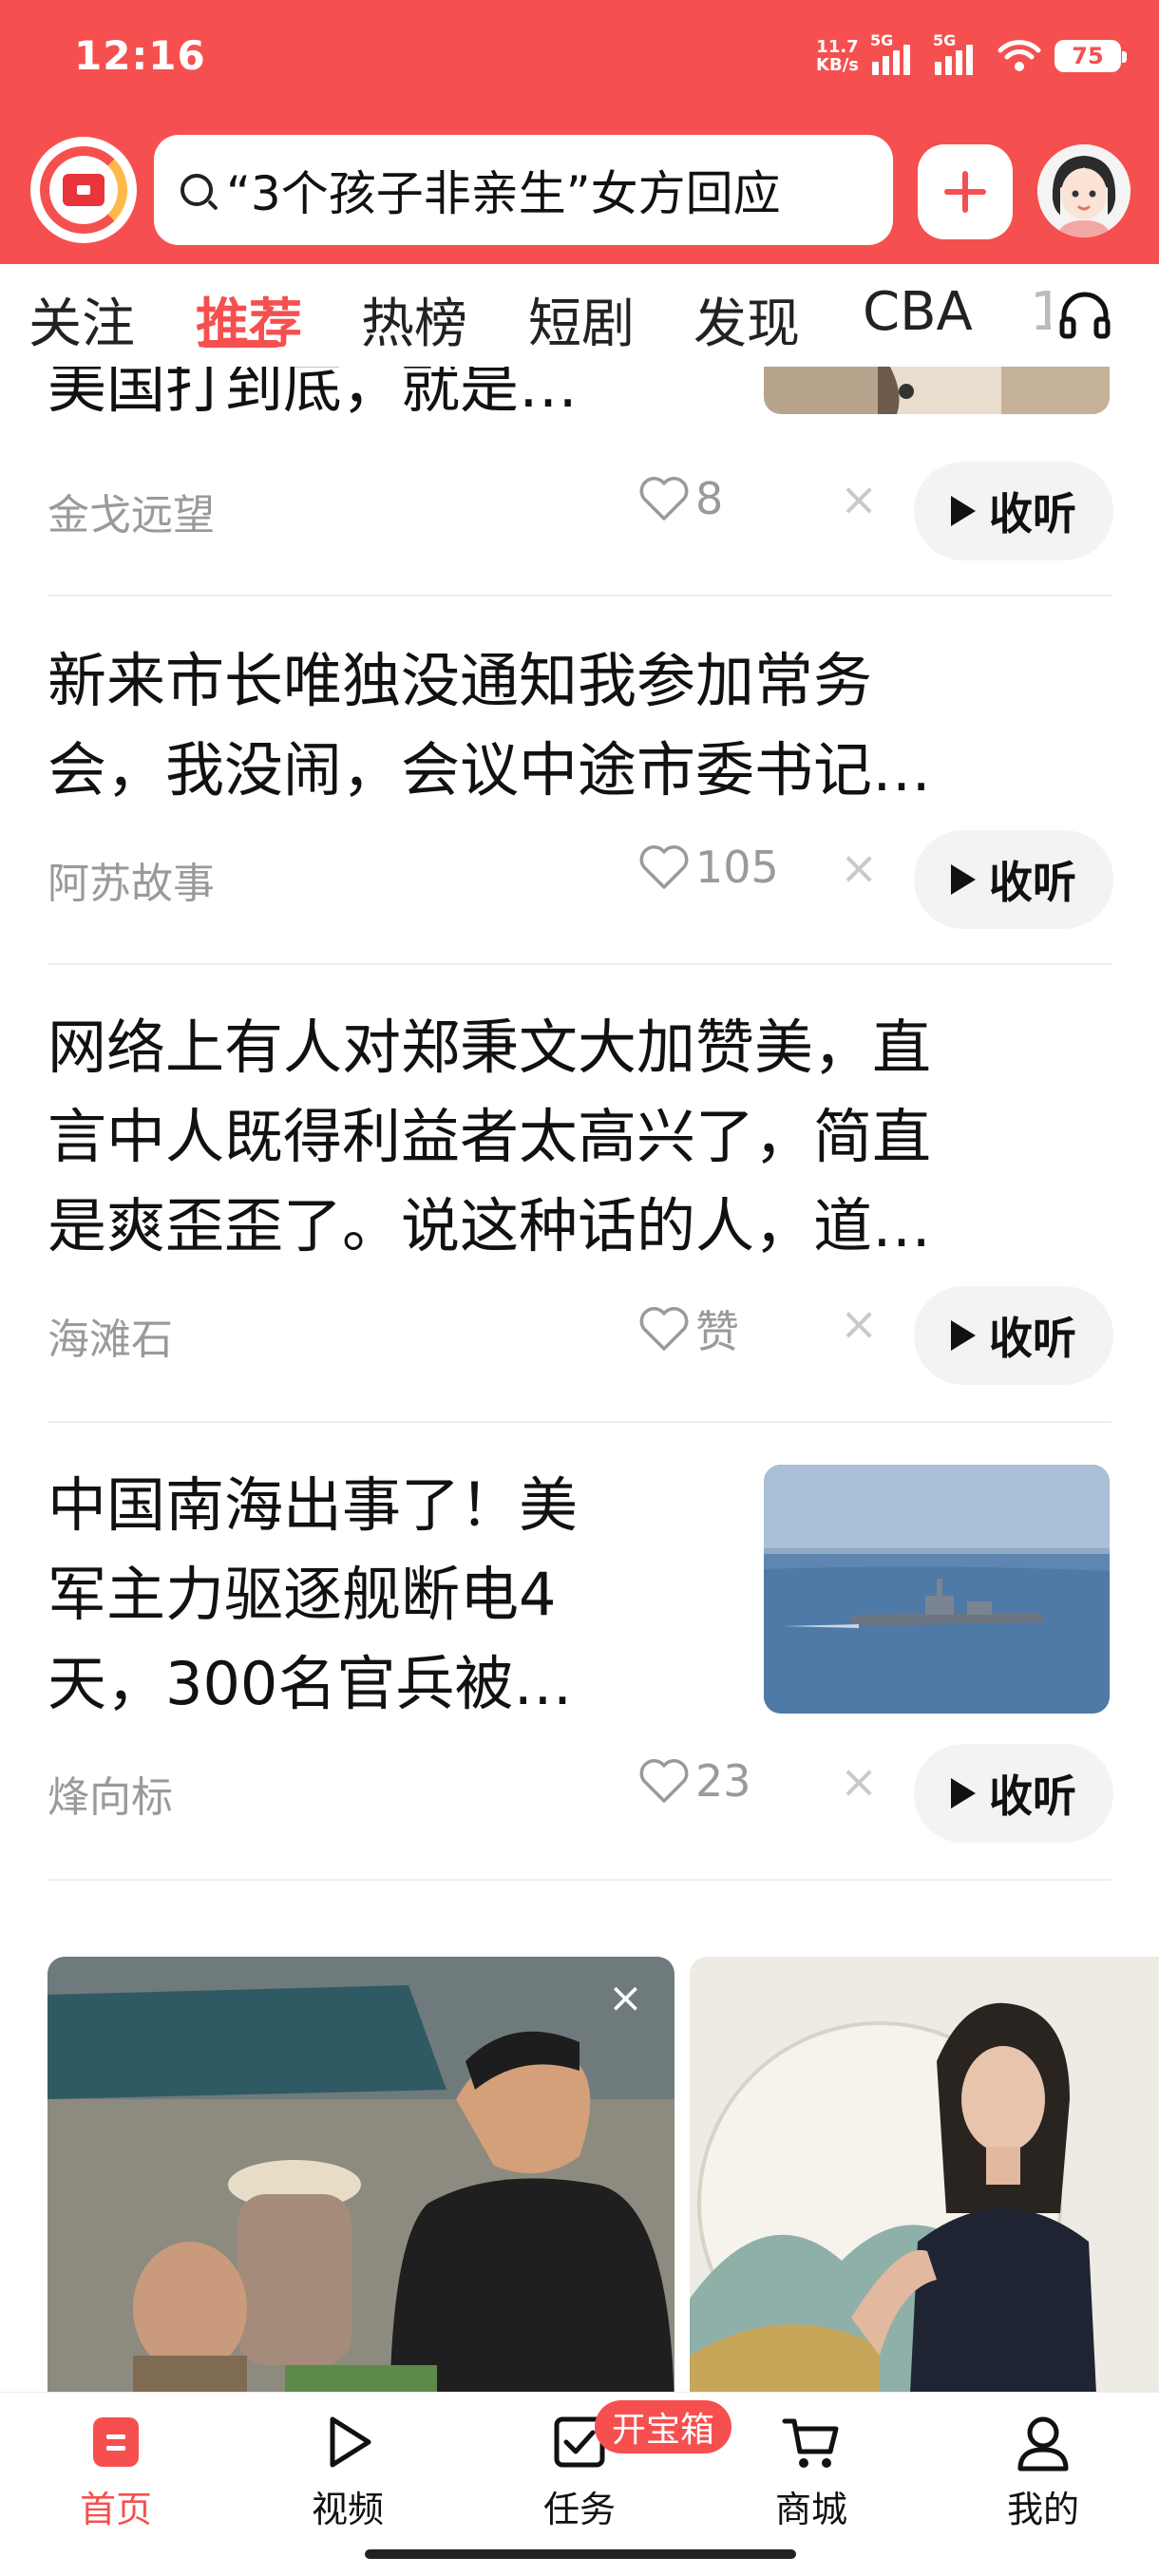 This screenshot has height=2576, width=1159. I want to click on nav-me: 我的, so click(1043, 2478).